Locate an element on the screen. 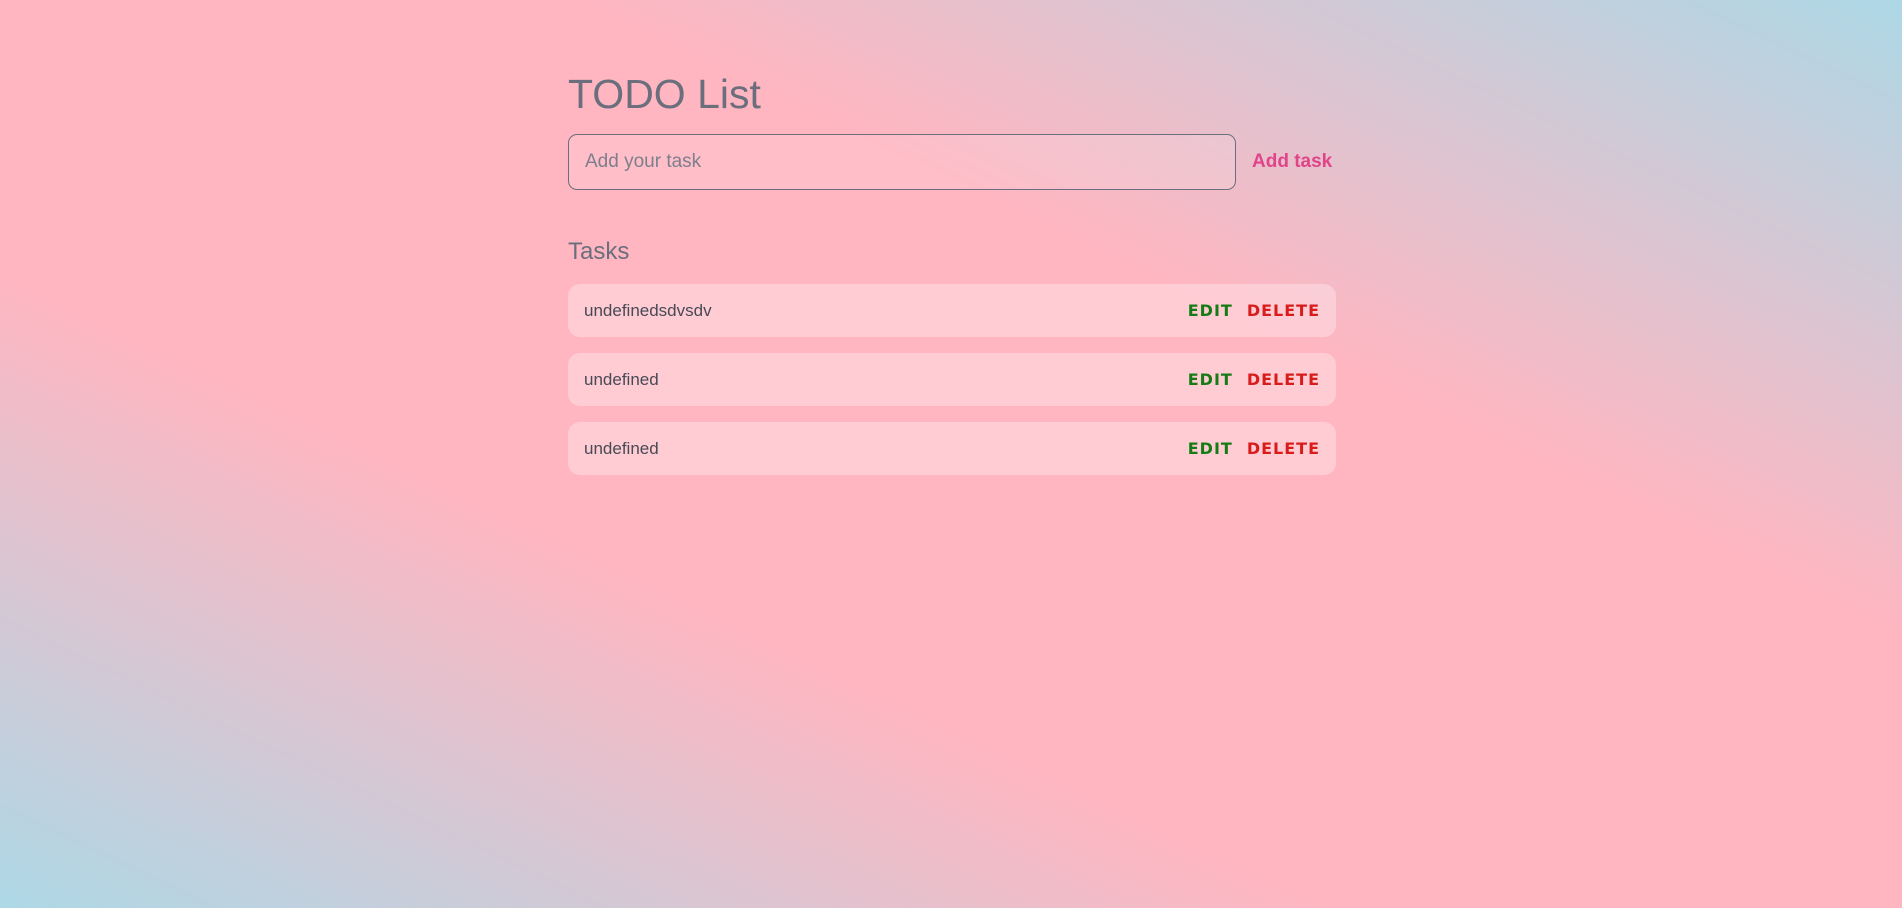 The width and height of the screenshot is (1902, 908). page-title: TODO List is located at coordinates (664, 94).